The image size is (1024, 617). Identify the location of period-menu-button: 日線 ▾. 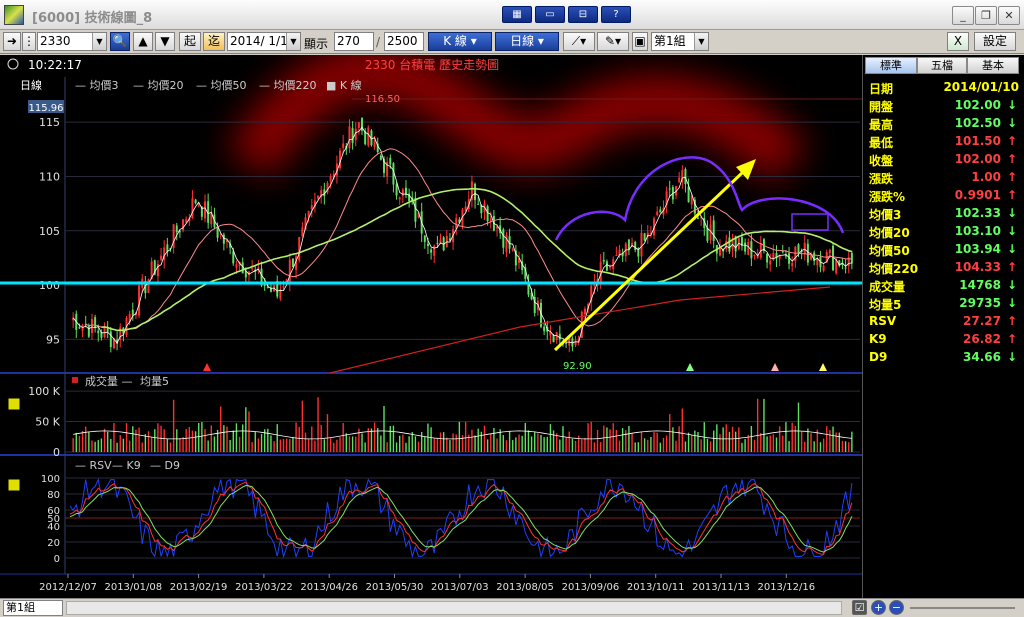
(527, 41).